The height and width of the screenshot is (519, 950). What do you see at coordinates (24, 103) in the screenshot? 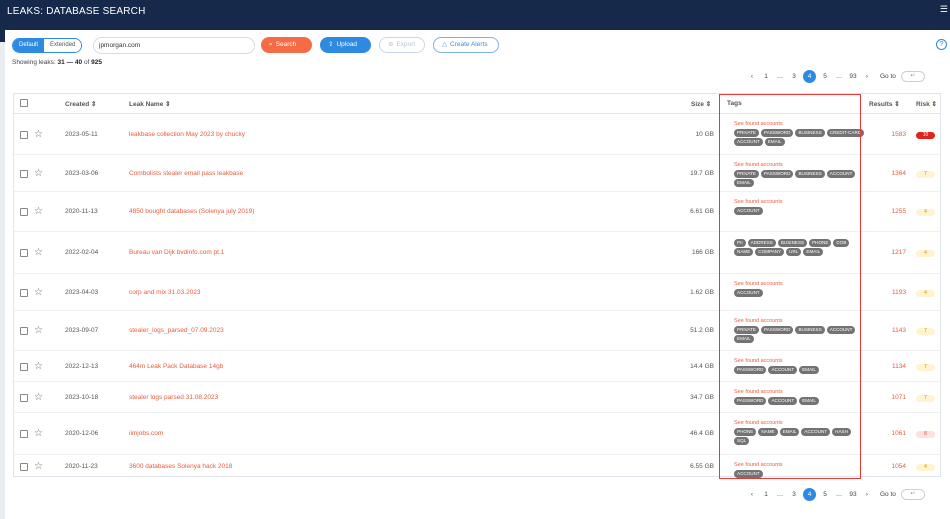
I see `select-all-checkbox` at bounding box center [24, 103].